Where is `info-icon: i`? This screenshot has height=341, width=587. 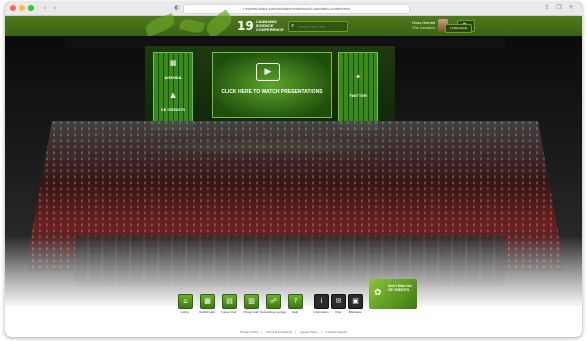 info-icon: i is located at coordinates (321, 301).